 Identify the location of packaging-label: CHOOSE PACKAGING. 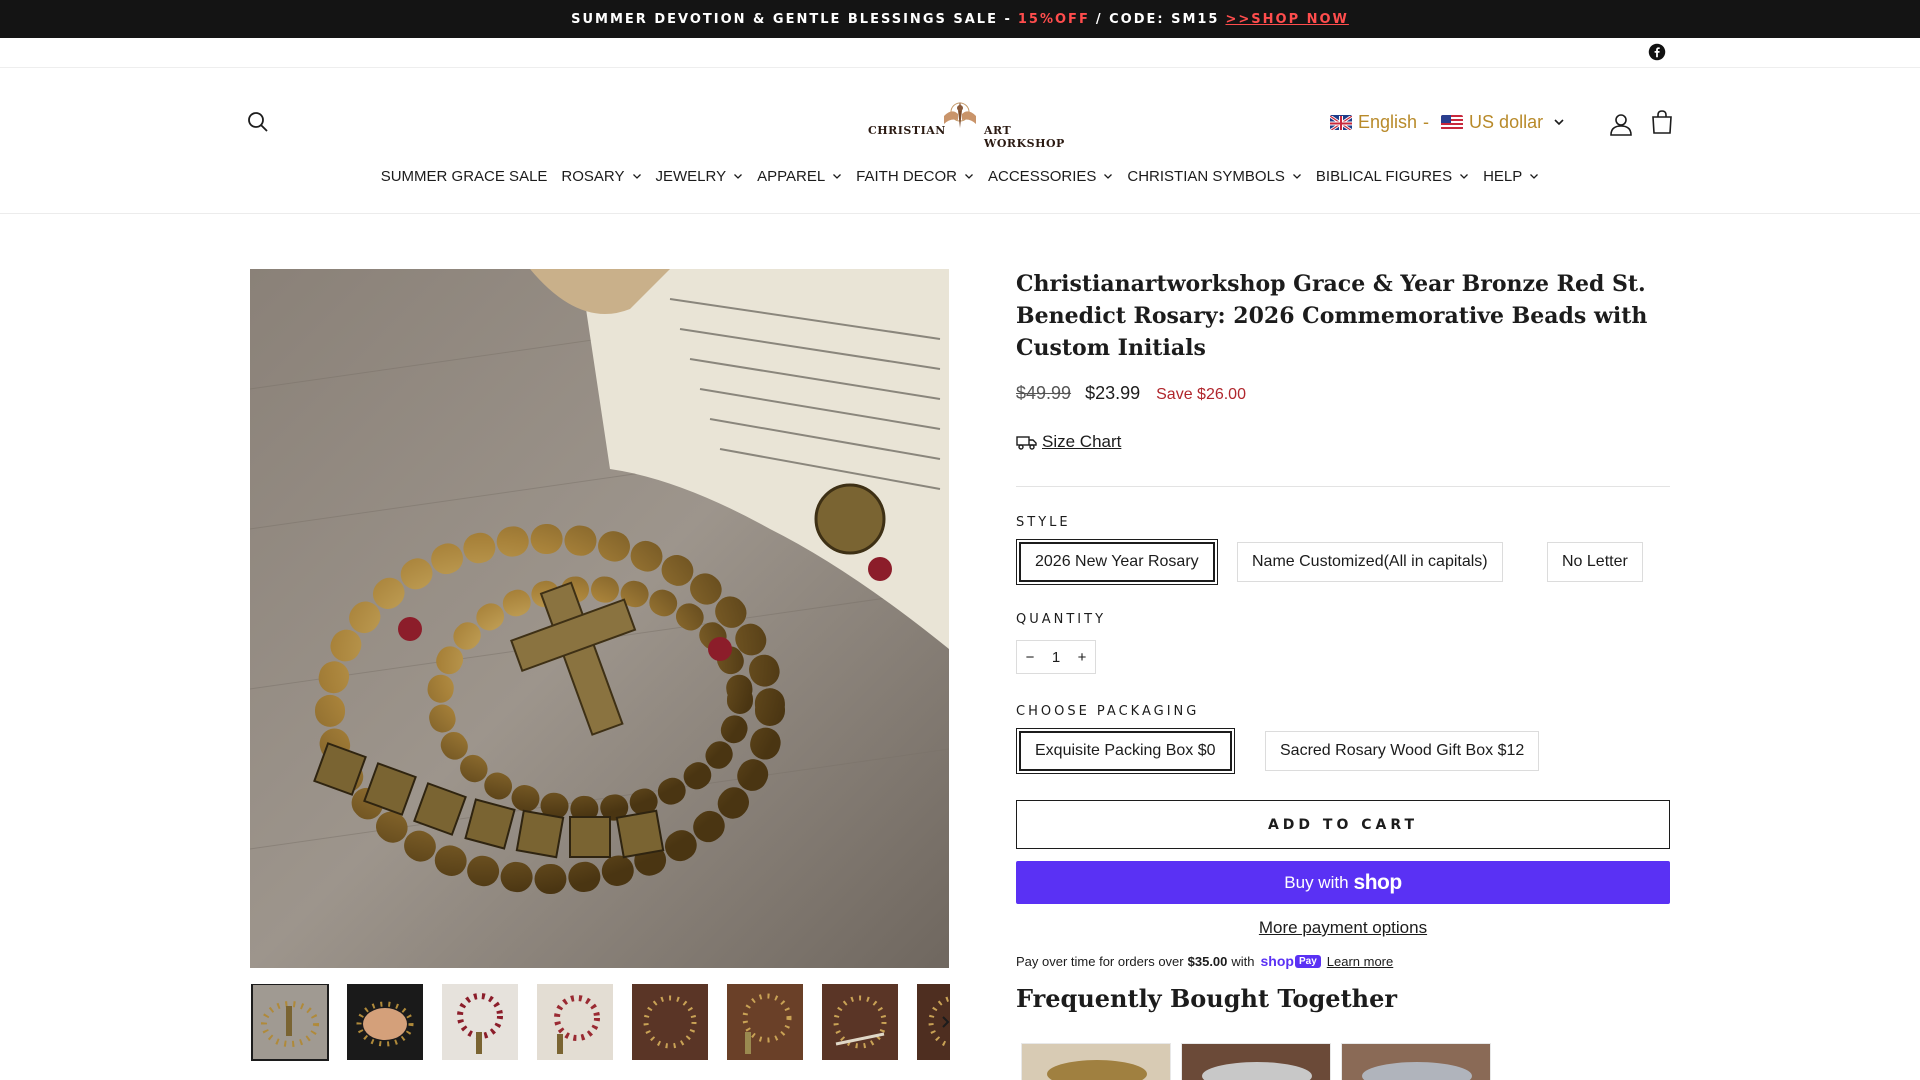
(1108, 711).